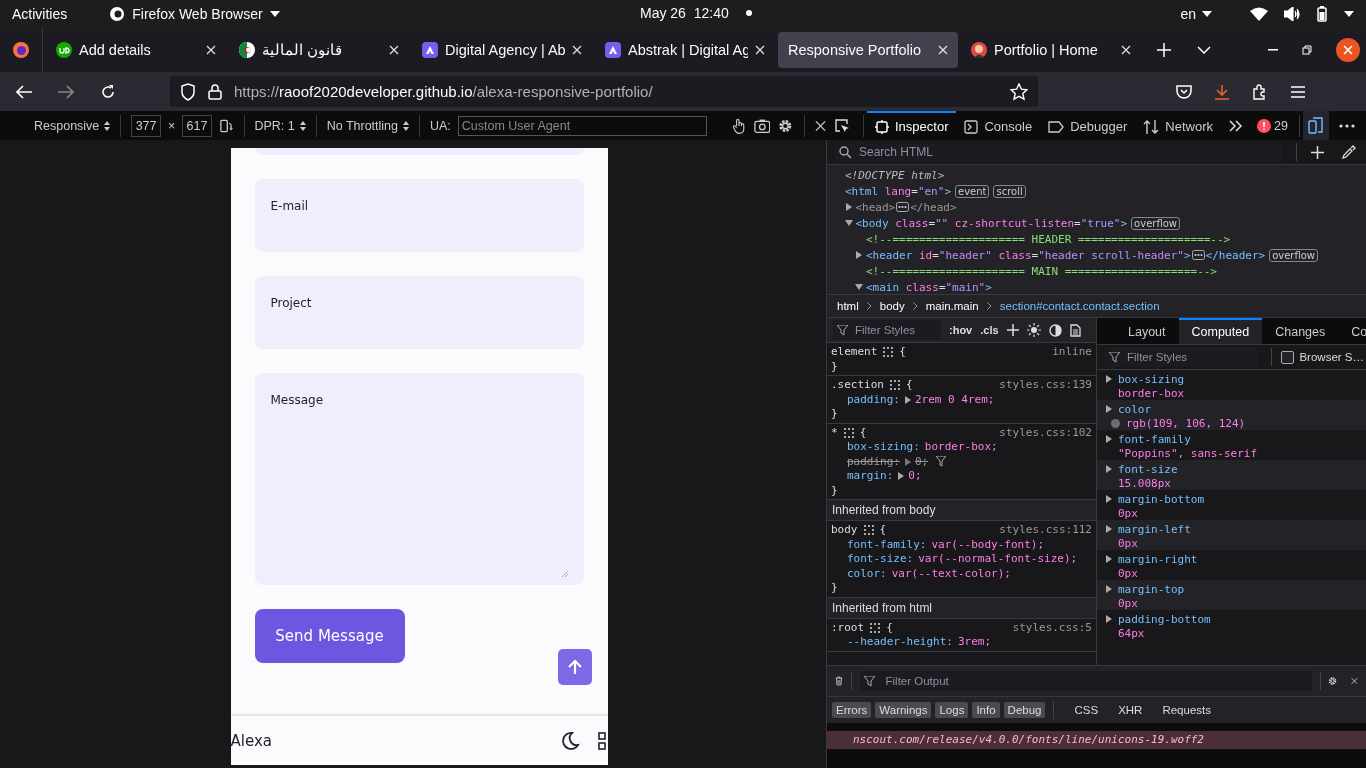  I want to click on dpr-select: DPR: 1, so click(280, 125).